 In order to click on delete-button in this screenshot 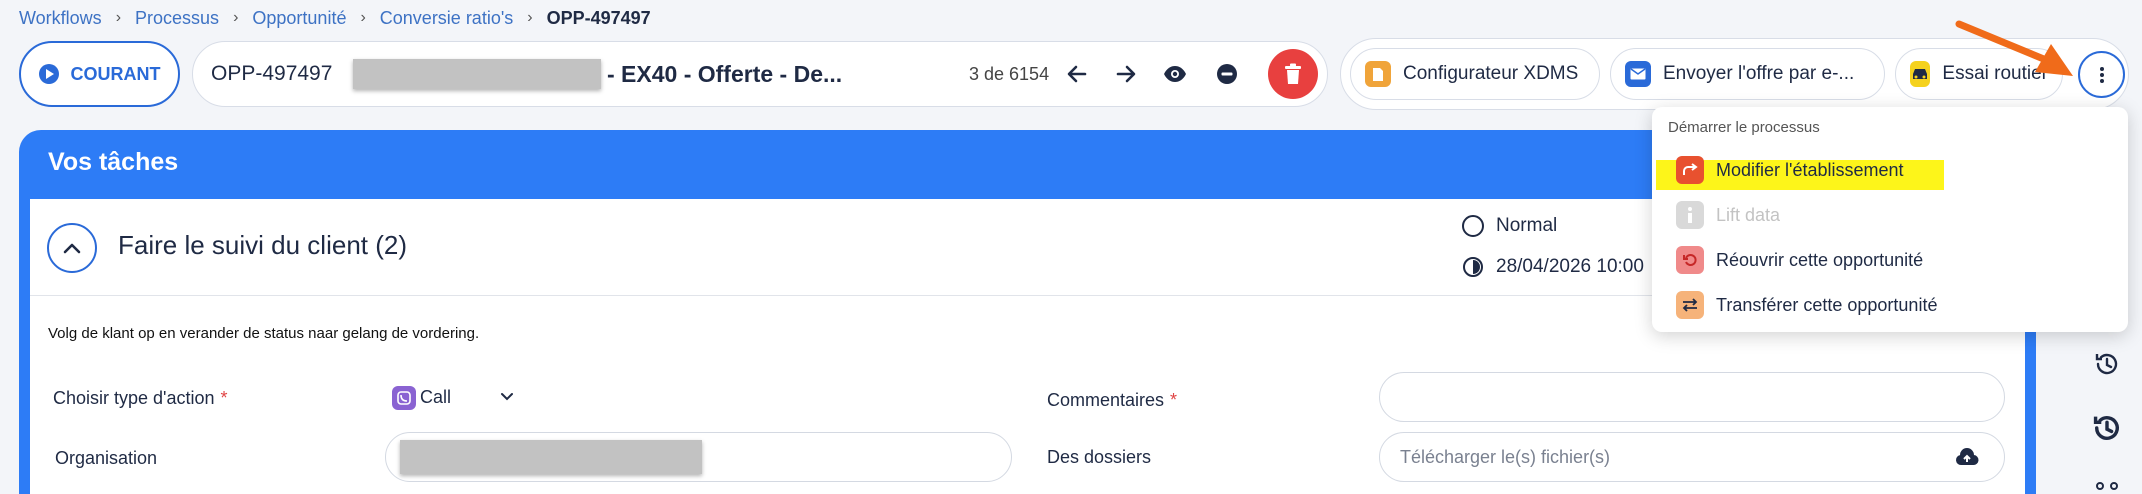, I will do `click(1293, 74)`.